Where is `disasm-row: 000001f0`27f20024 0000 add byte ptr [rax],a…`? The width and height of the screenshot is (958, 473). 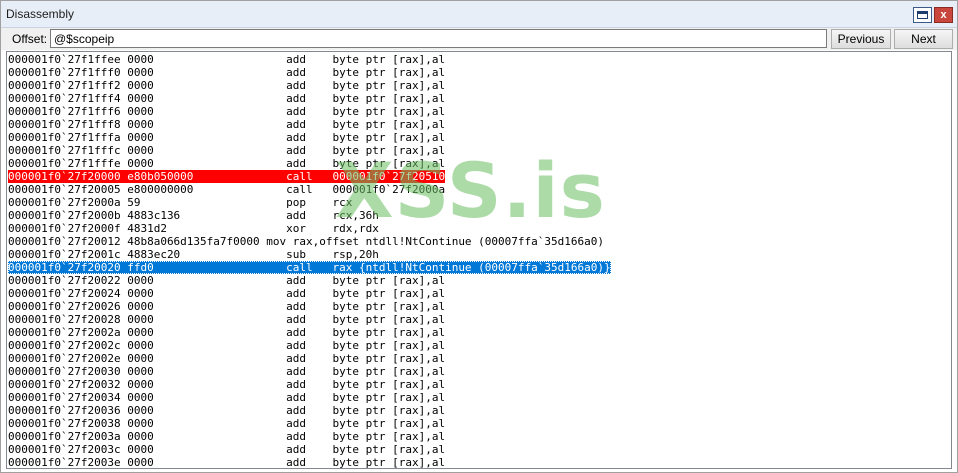
disasm-row: 000001f0`27f20024 0000 add byte ptr [rax],a… is located at coordinates (226, 293).